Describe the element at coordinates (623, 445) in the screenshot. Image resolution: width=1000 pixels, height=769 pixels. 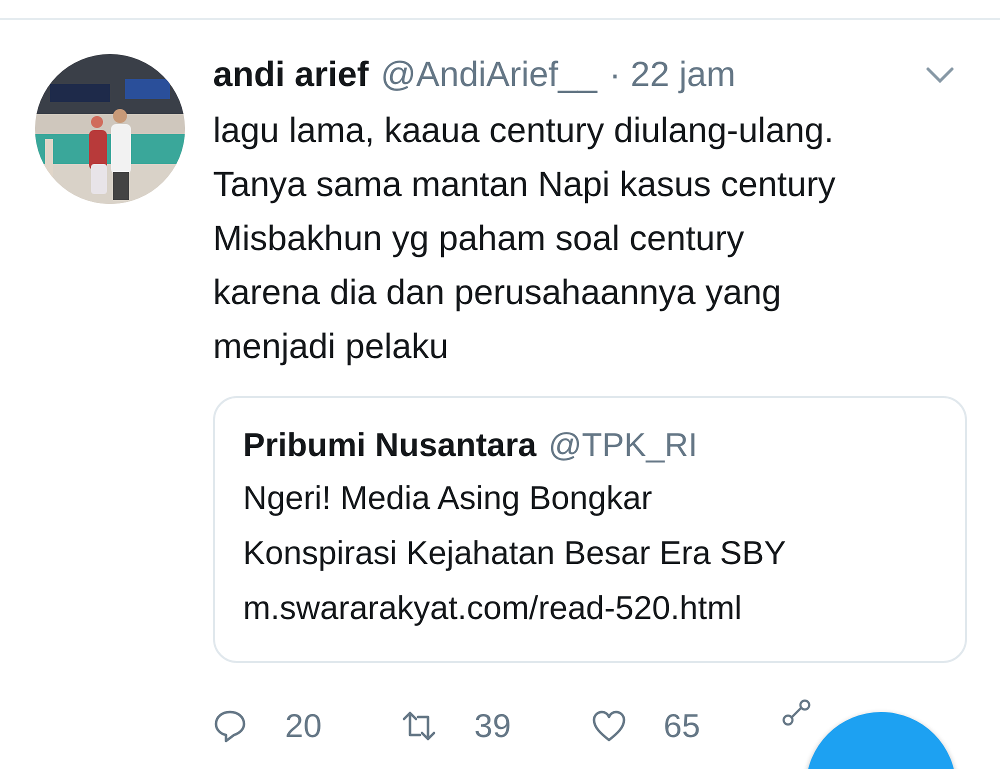
I see `quoted-author-handle: @TPK_RI` at that location.